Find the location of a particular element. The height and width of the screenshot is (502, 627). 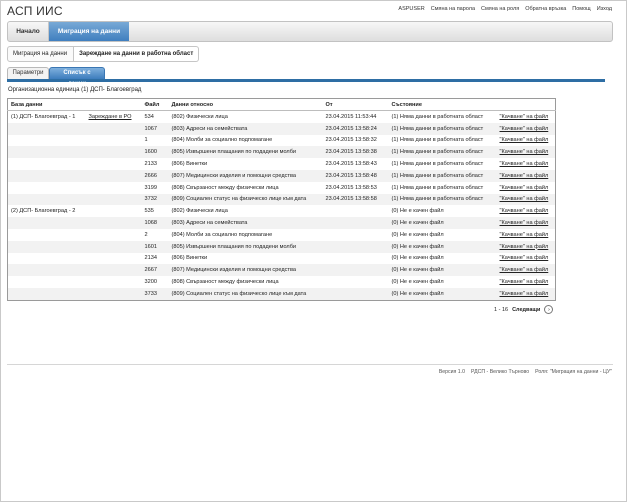

change-role-link: Смяна на роля is located at coordinates (500, 9).